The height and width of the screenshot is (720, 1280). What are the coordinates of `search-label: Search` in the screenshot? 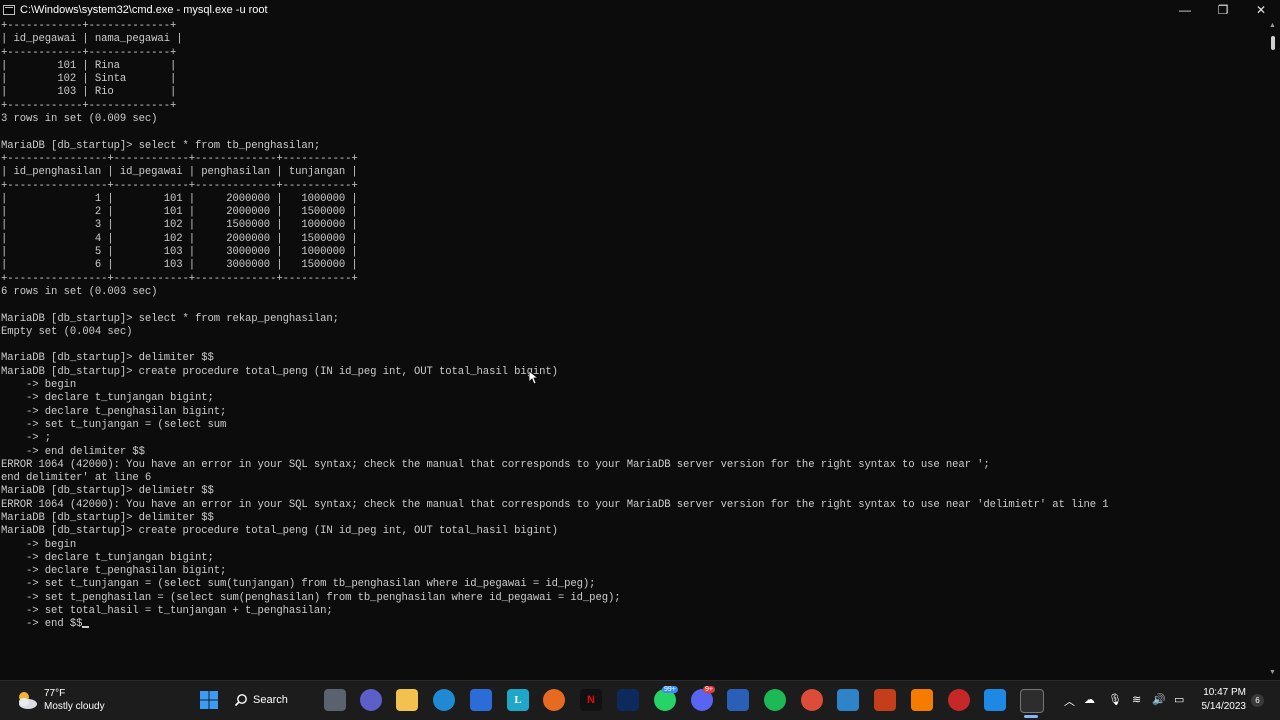 It's located at (270, 700).